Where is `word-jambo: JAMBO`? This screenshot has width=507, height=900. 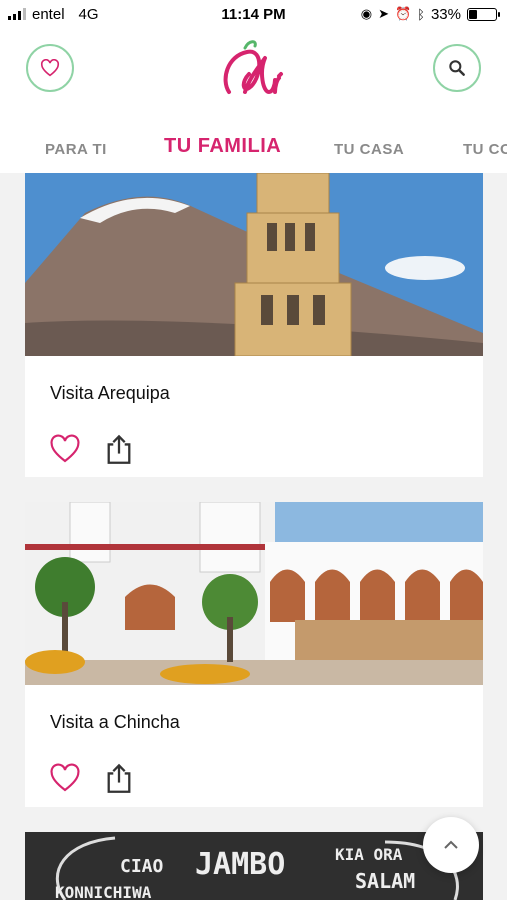 word-jambo: JAMBO is located at coordinates (240, 864).